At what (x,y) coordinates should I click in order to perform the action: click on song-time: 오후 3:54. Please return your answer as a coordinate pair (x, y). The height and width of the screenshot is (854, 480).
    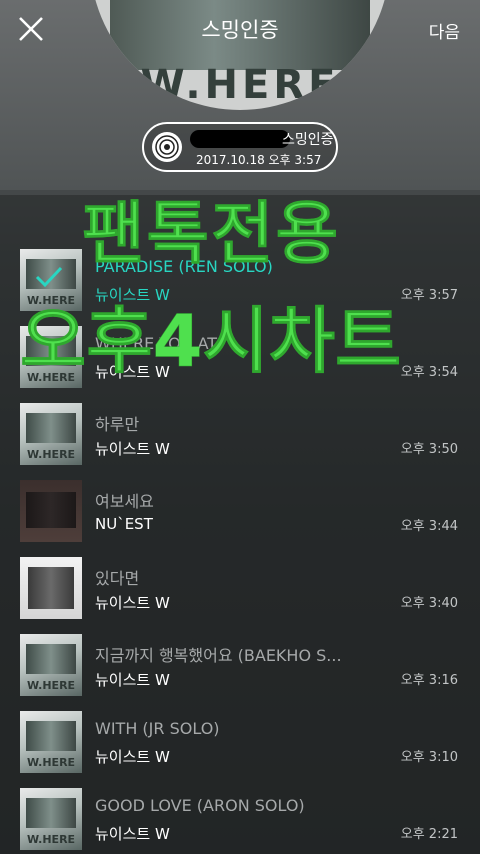
    Looking at the image, I should click on (429, 372).